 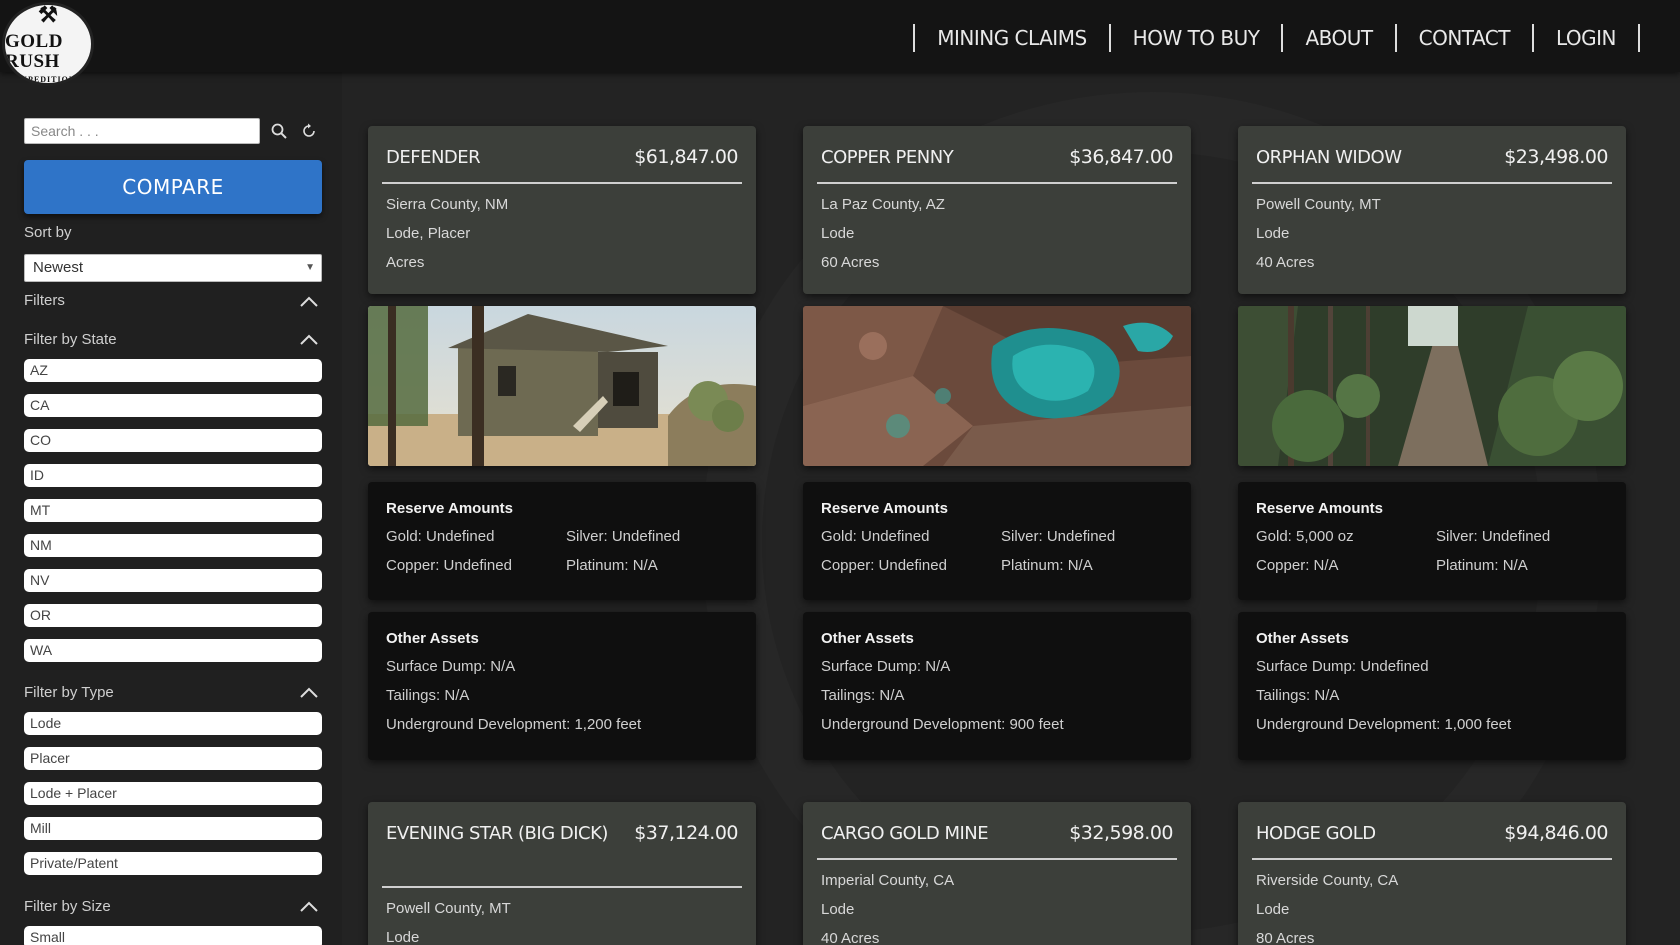 What do you see at coordinates (69, 692) in the screenshot?
I see `filter-by-type-label: Filter by Type` at bounding box center [69, 692].